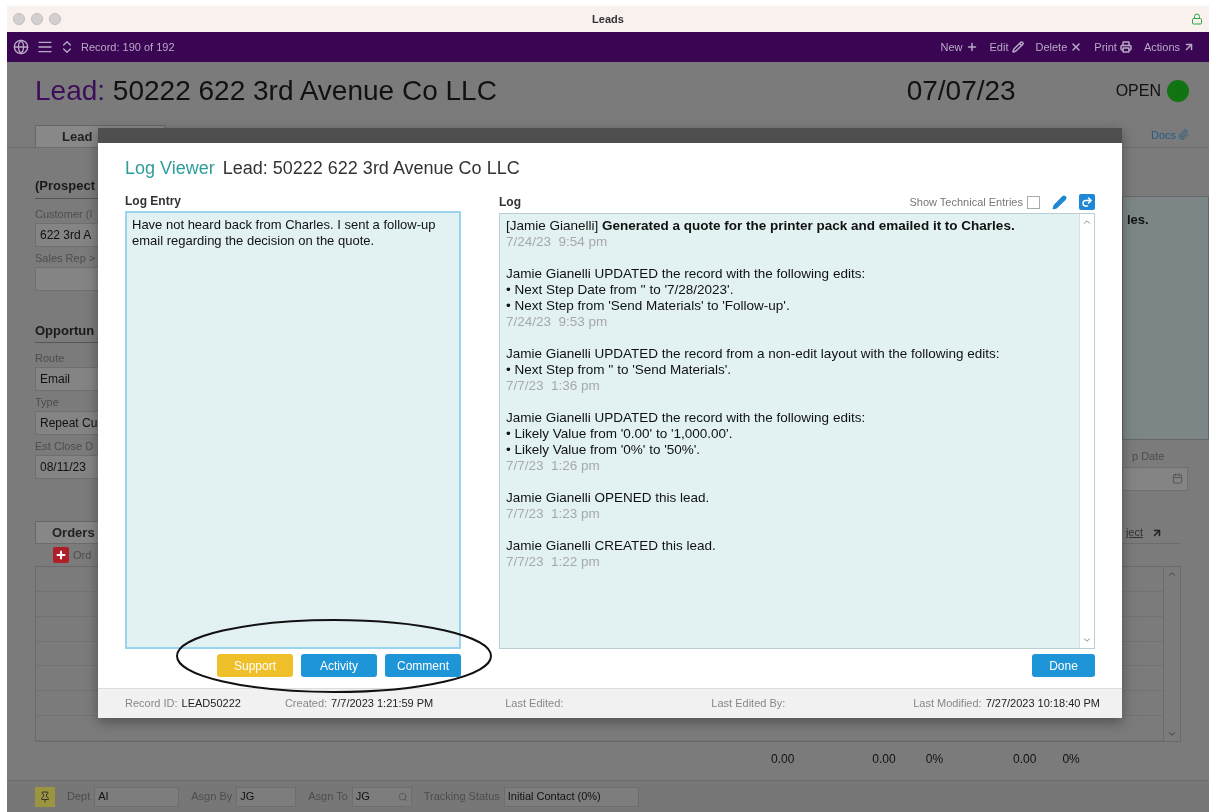 The image size is (1216, 812). What do you see at coordinates (423, 665) in the screenshot?
I see `action-button: Comment` at bounding box center [423, 665].